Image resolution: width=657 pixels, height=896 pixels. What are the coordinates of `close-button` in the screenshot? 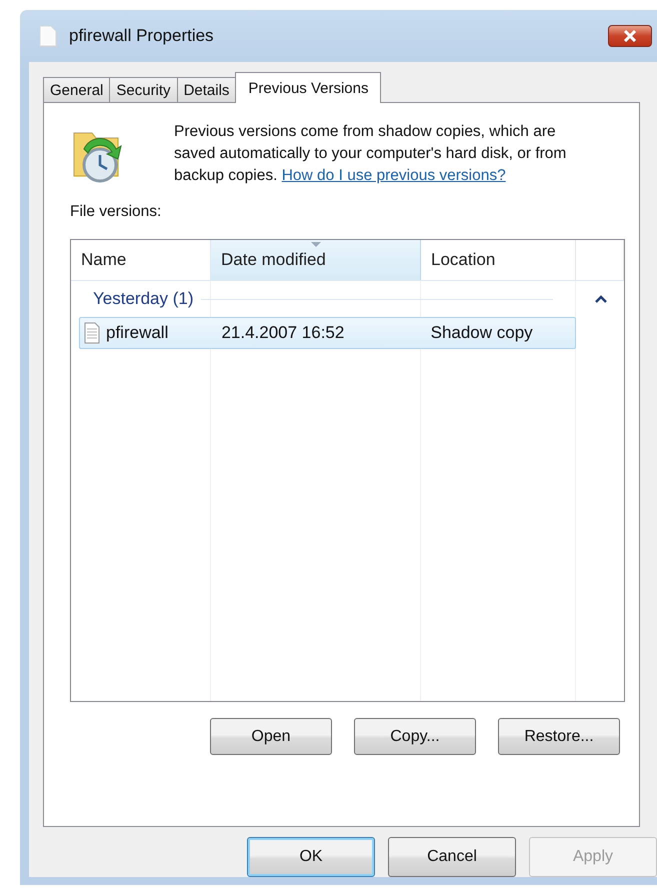 It's located at (630, 36).